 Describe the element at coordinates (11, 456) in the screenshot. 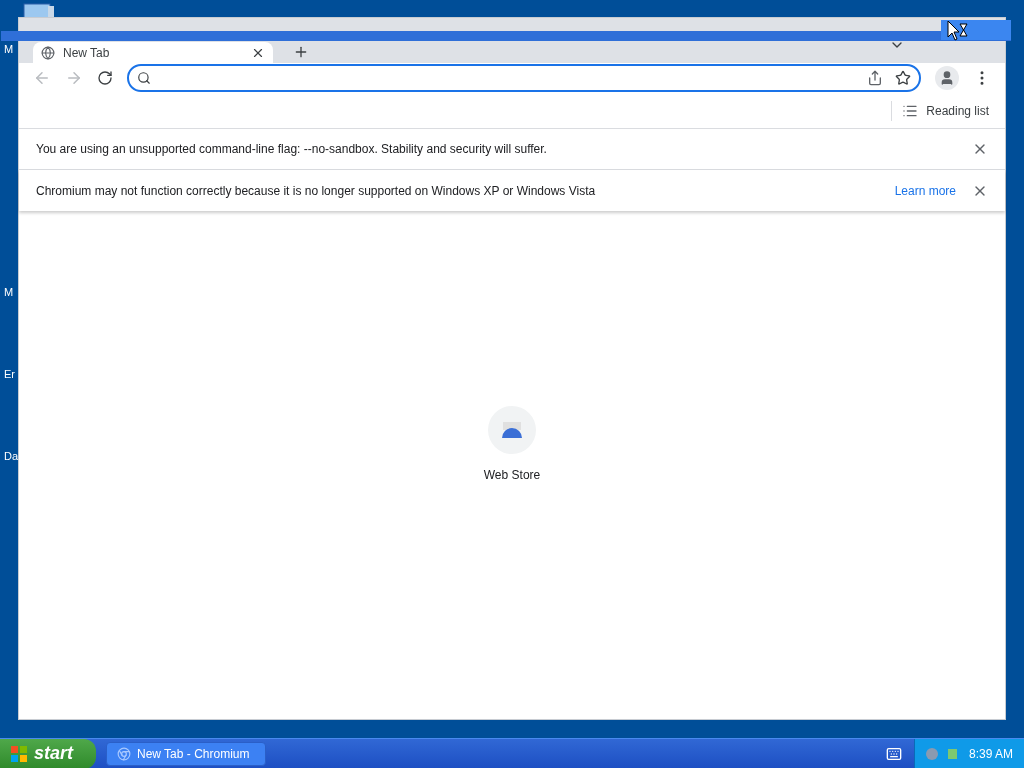

I see `desktop-icon-label: Da` at that location.